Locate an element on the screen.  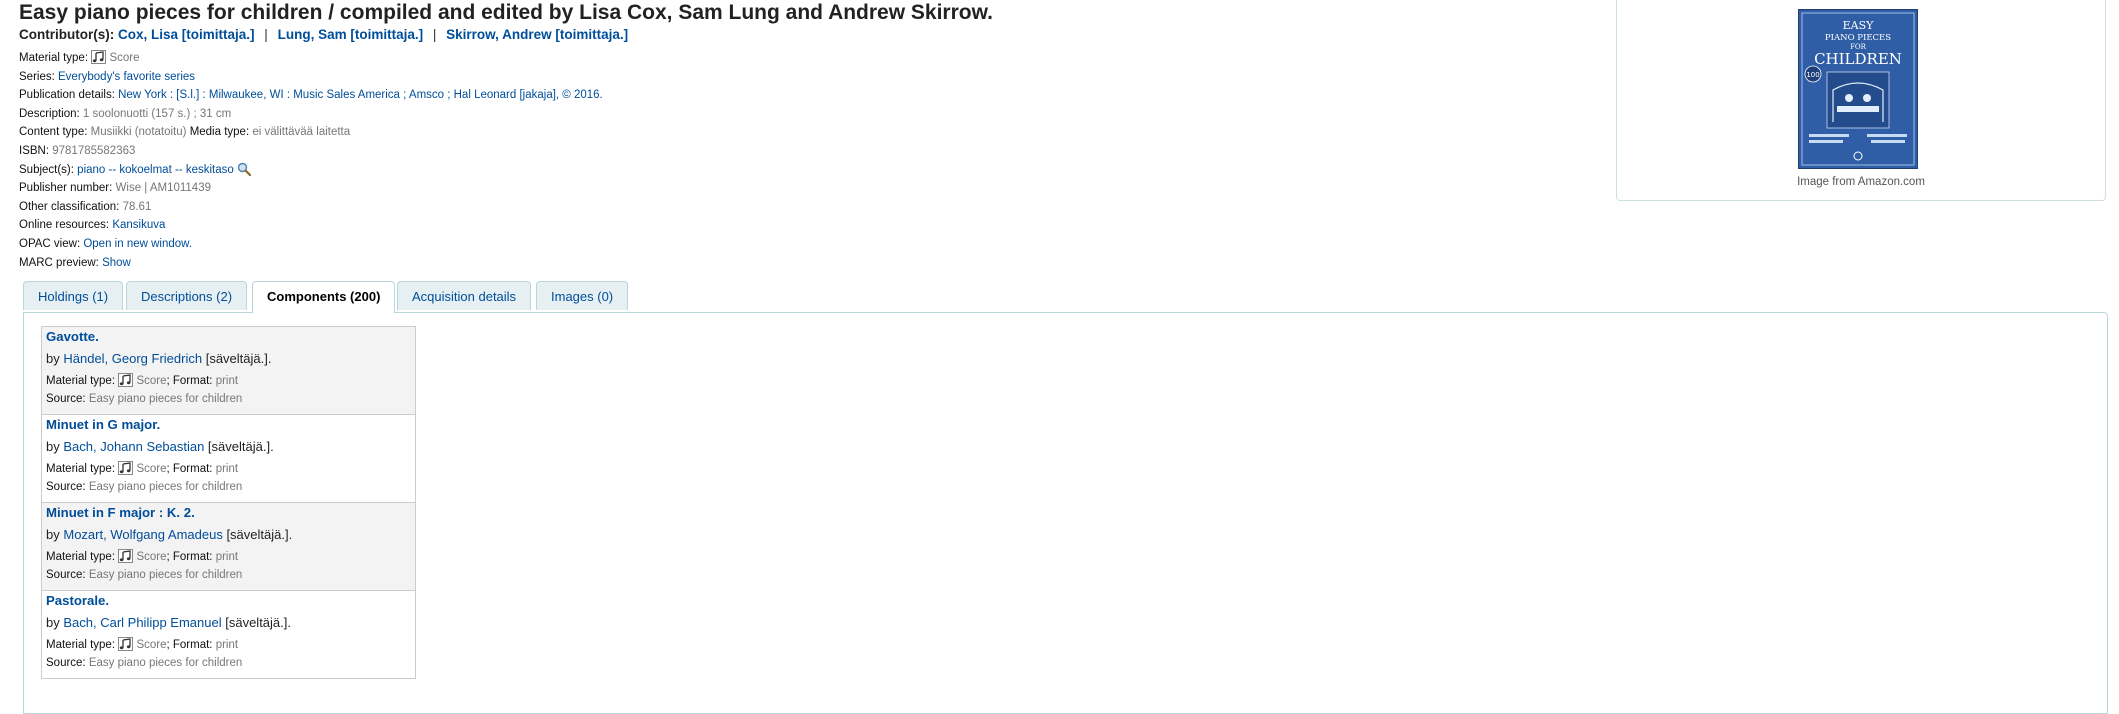
field-isbn: ISBN: 9781785582363 is located at coordinates (77, 150).